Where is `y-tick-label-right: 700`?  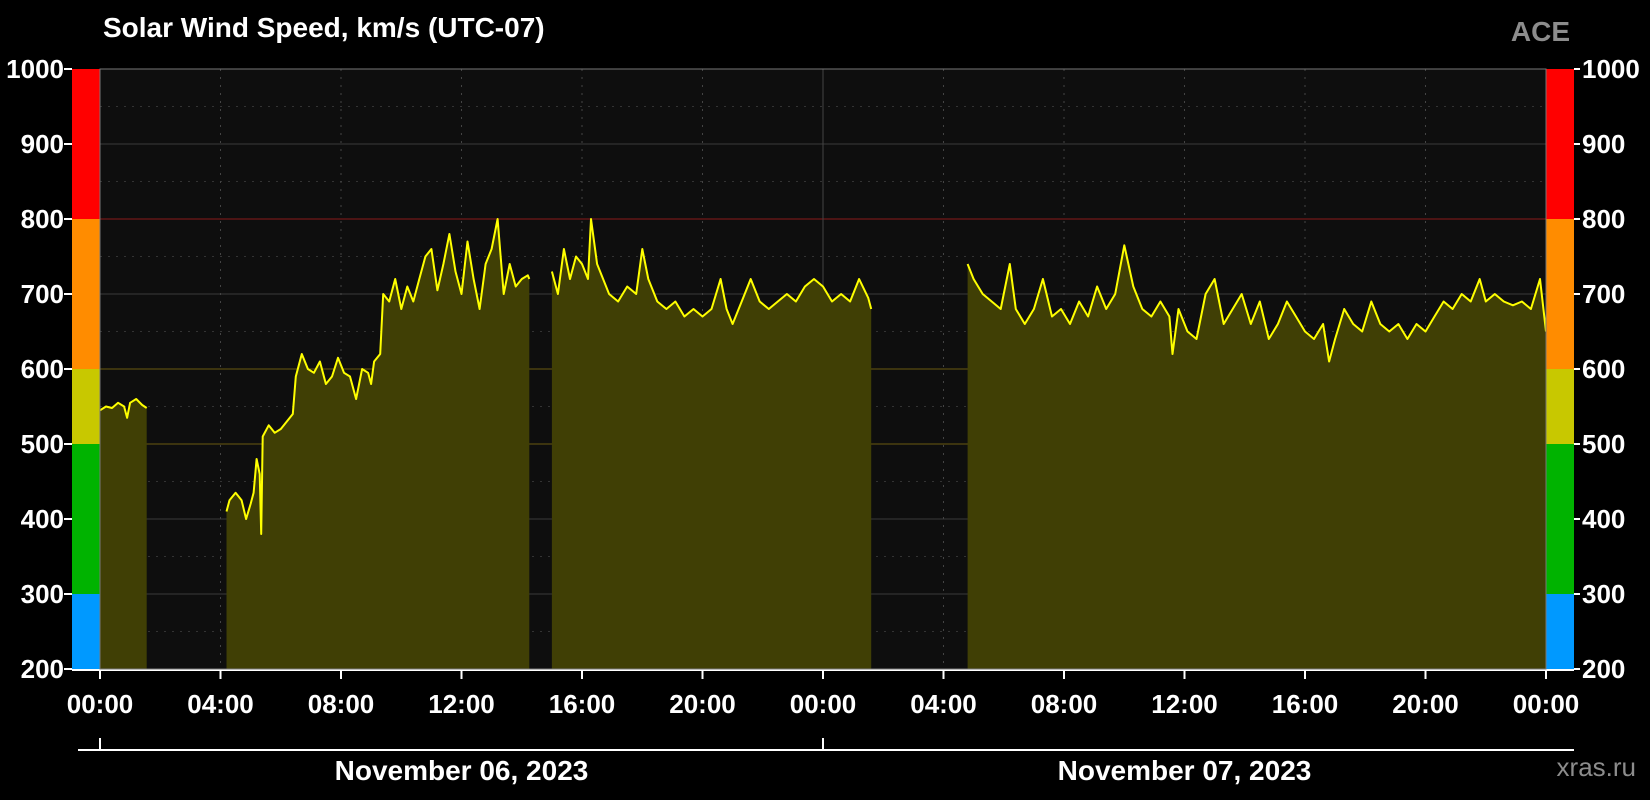
y-tick-label-right: 700 is located at coordinates (1603, 294).